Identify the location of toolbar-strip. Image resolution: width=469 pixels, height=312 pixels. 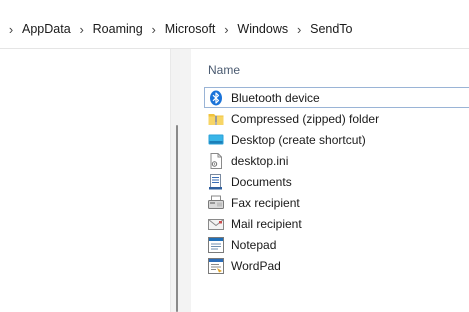
(234, 5).